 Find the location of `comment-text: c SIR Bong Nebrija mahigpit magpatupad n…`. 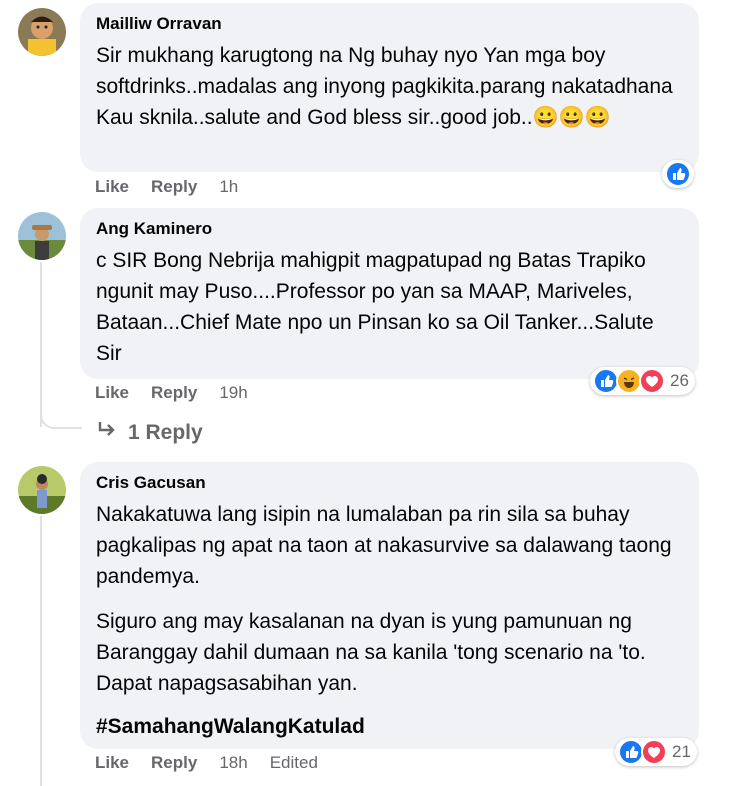

comment-text: c SIR Bong Nebrija mahigpit magpatupad n… is located at coordinates (375, 307).